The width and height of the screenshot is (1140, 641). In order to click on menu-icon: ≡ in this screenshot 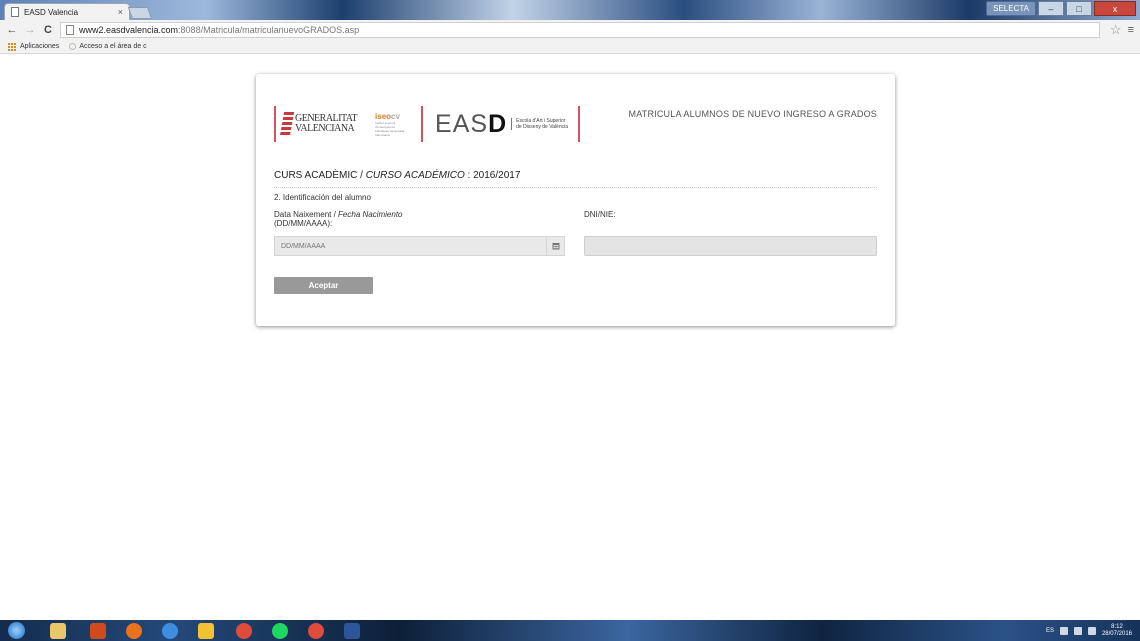, I will do `click(1131, 30)`.